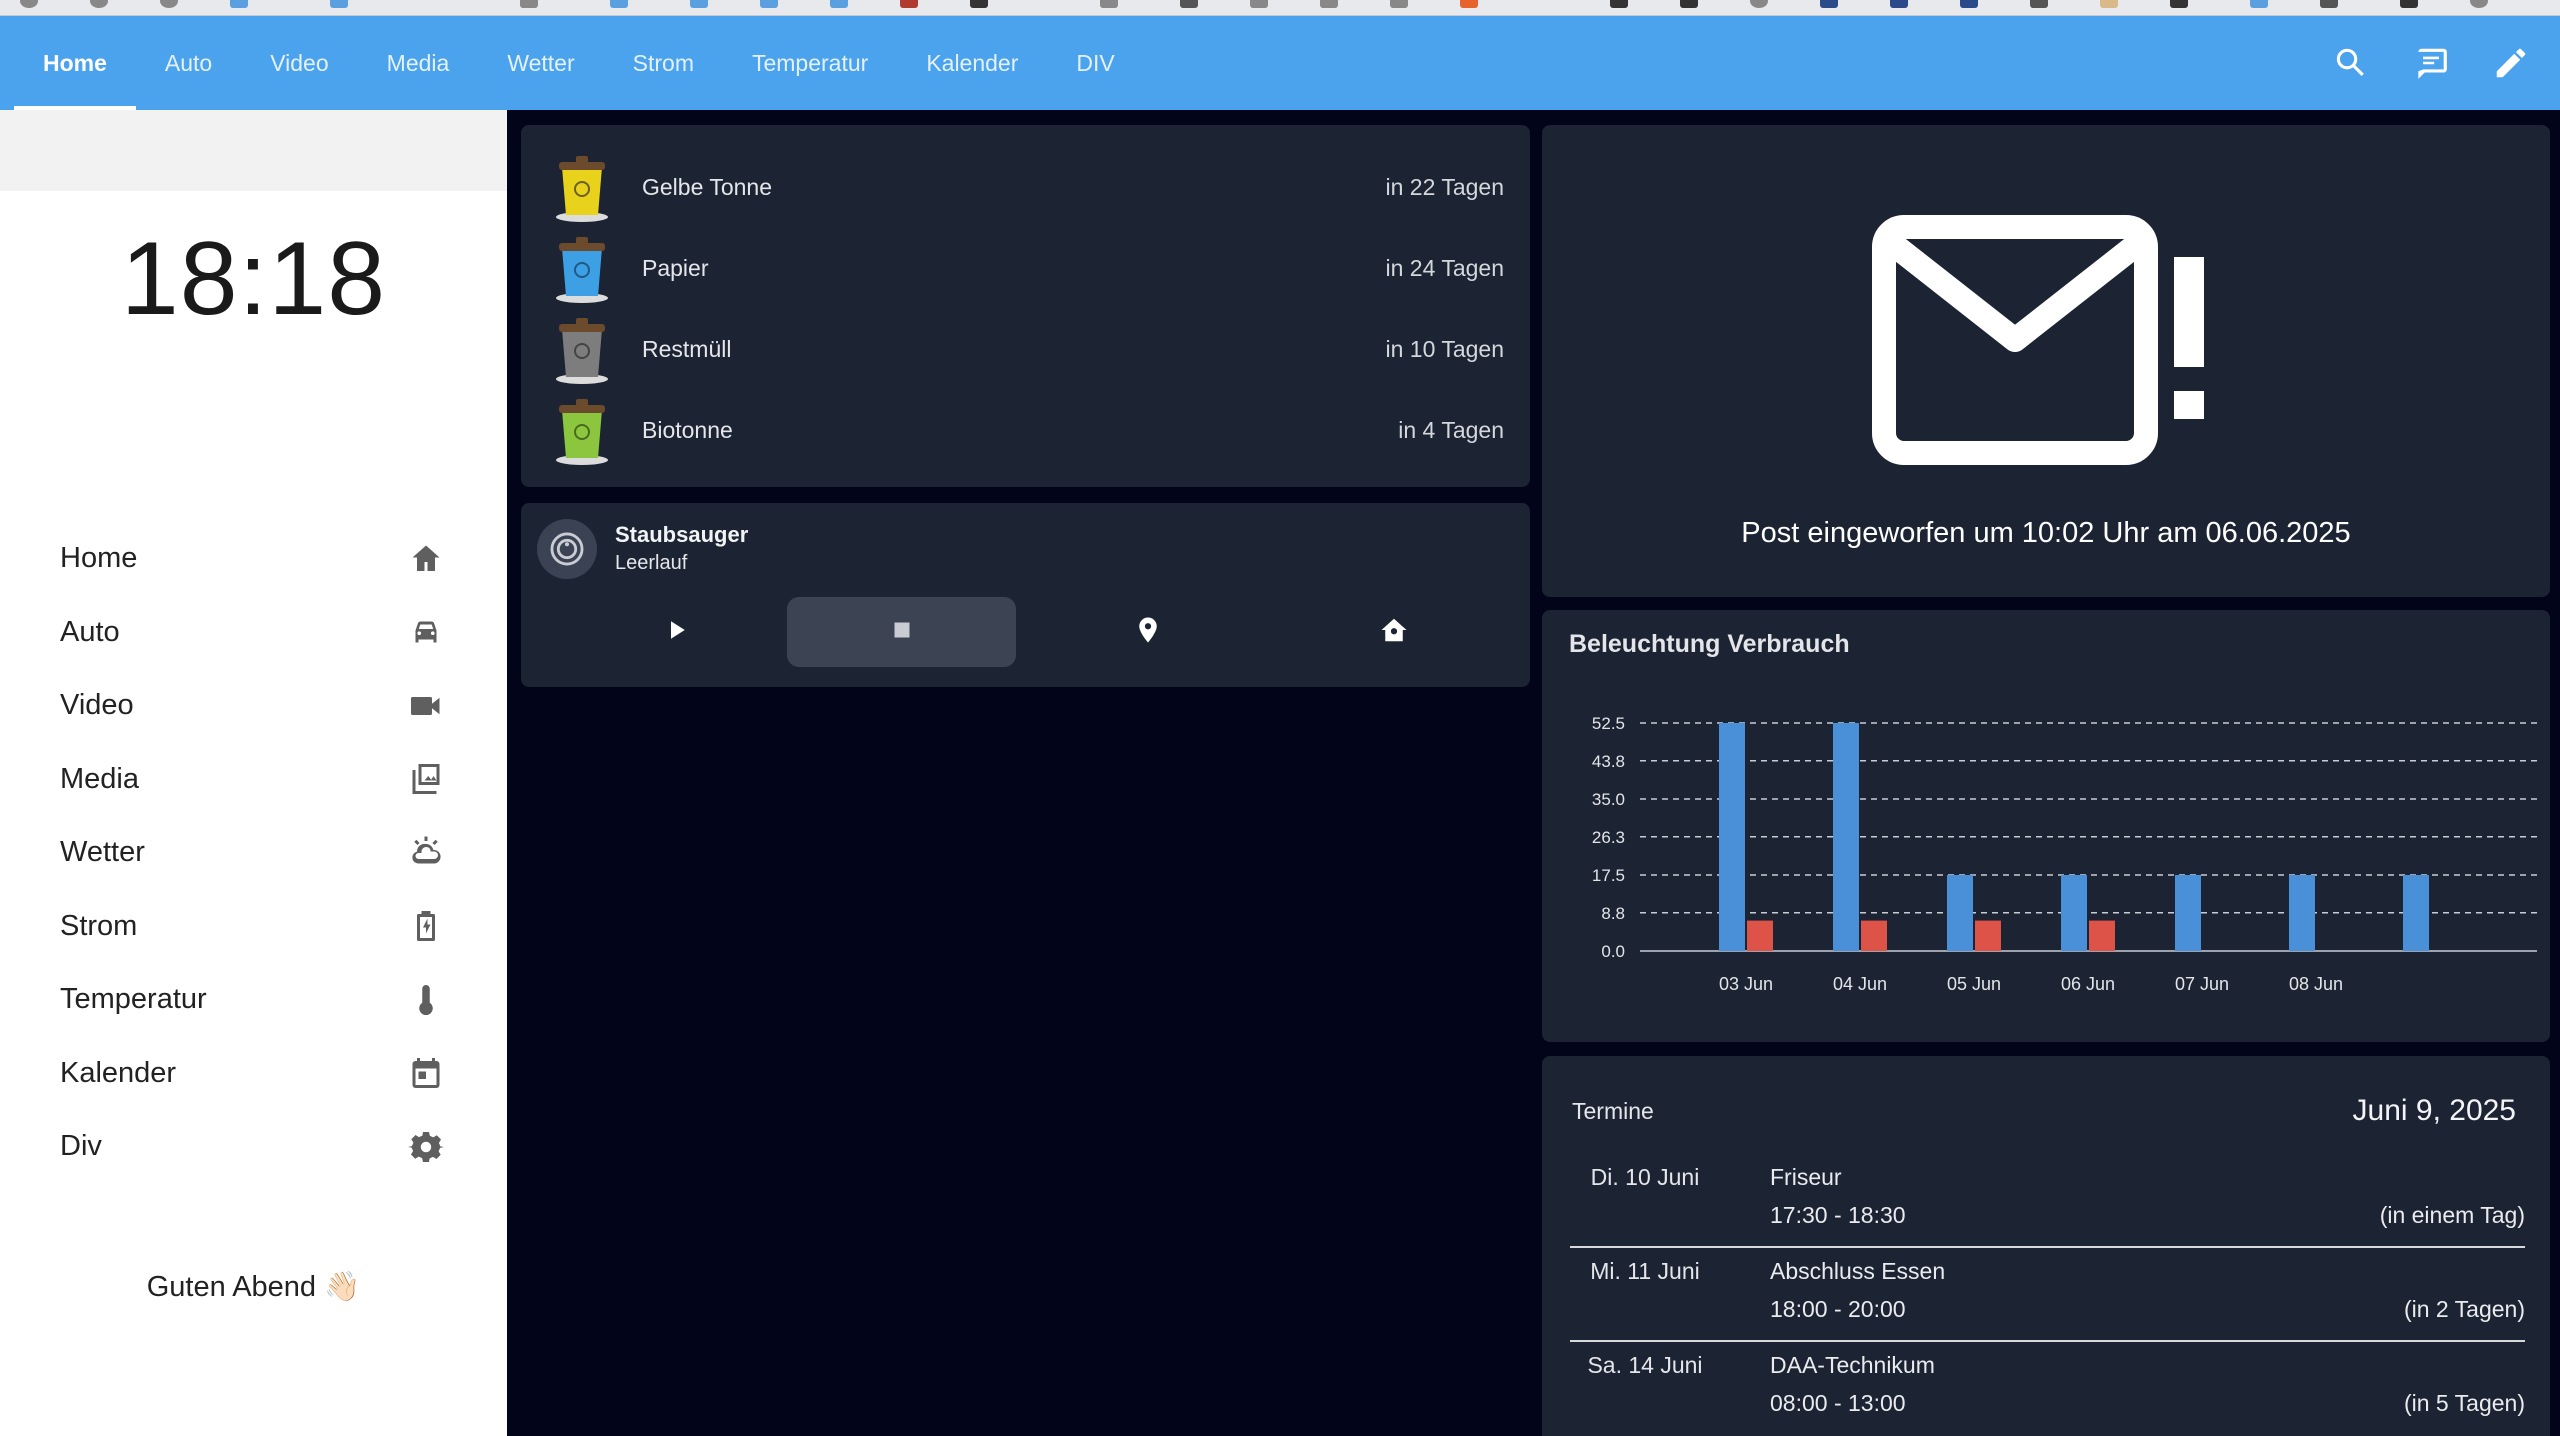  Describe the element at coordinates (1029, 268) in the screenshot. I see `waste-row-papier: Papier in 24 Tagen` at that location.